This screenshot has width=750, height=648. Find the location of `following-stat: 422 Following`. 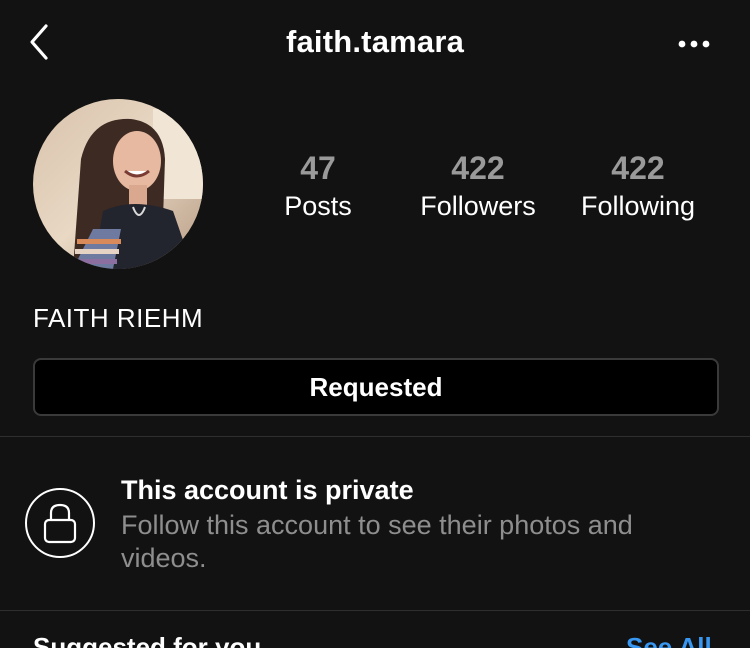

following-stat: 422 Following is located at coordinates (638, 188).